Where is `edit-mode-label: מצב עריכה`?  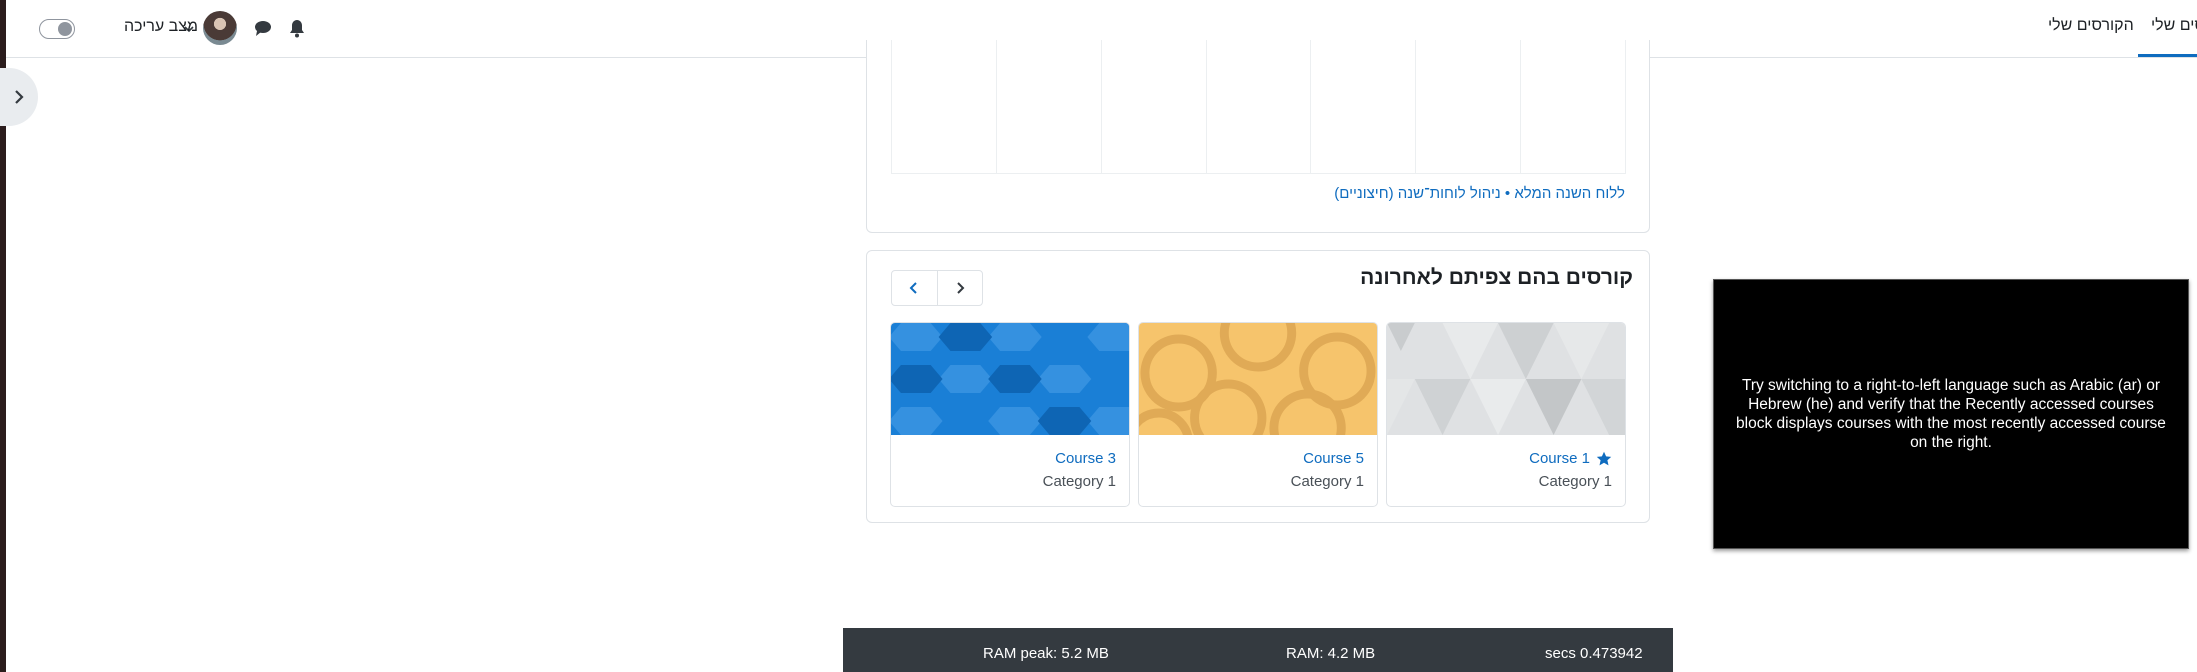 edit-mode-label: מצב עריכה is located at coordinates (161, 26).